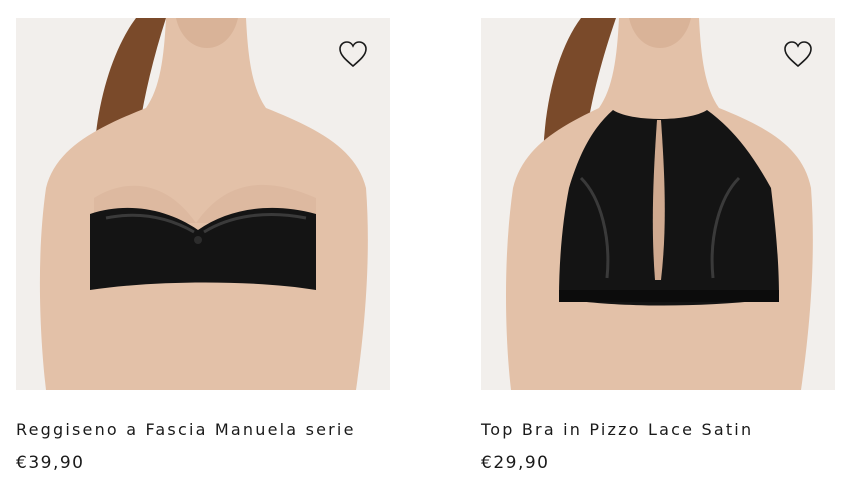 Image resolution: width=861 pixels, height=481 pixels. Describe the element at coordinates (50, 463) in the screenshot. I see `product-price: €39,90` at that location.